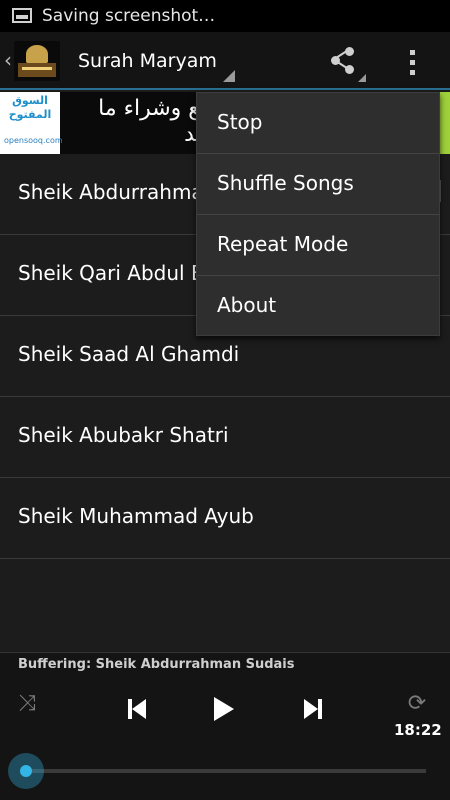 The image size is (450, 800). I want to click on ad-logo-text: السوق المفتوح, so click(30, 107).